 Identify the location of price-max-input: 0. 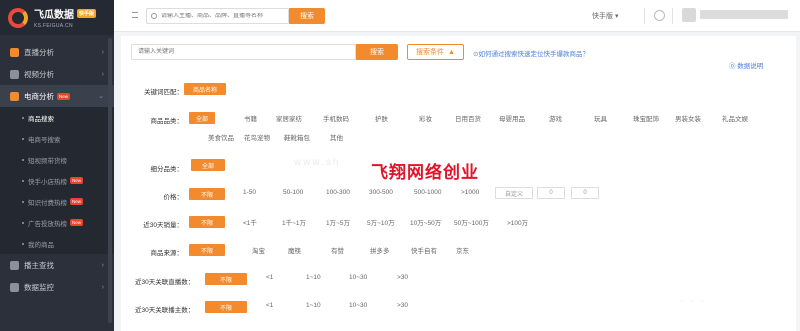
(585, 193).